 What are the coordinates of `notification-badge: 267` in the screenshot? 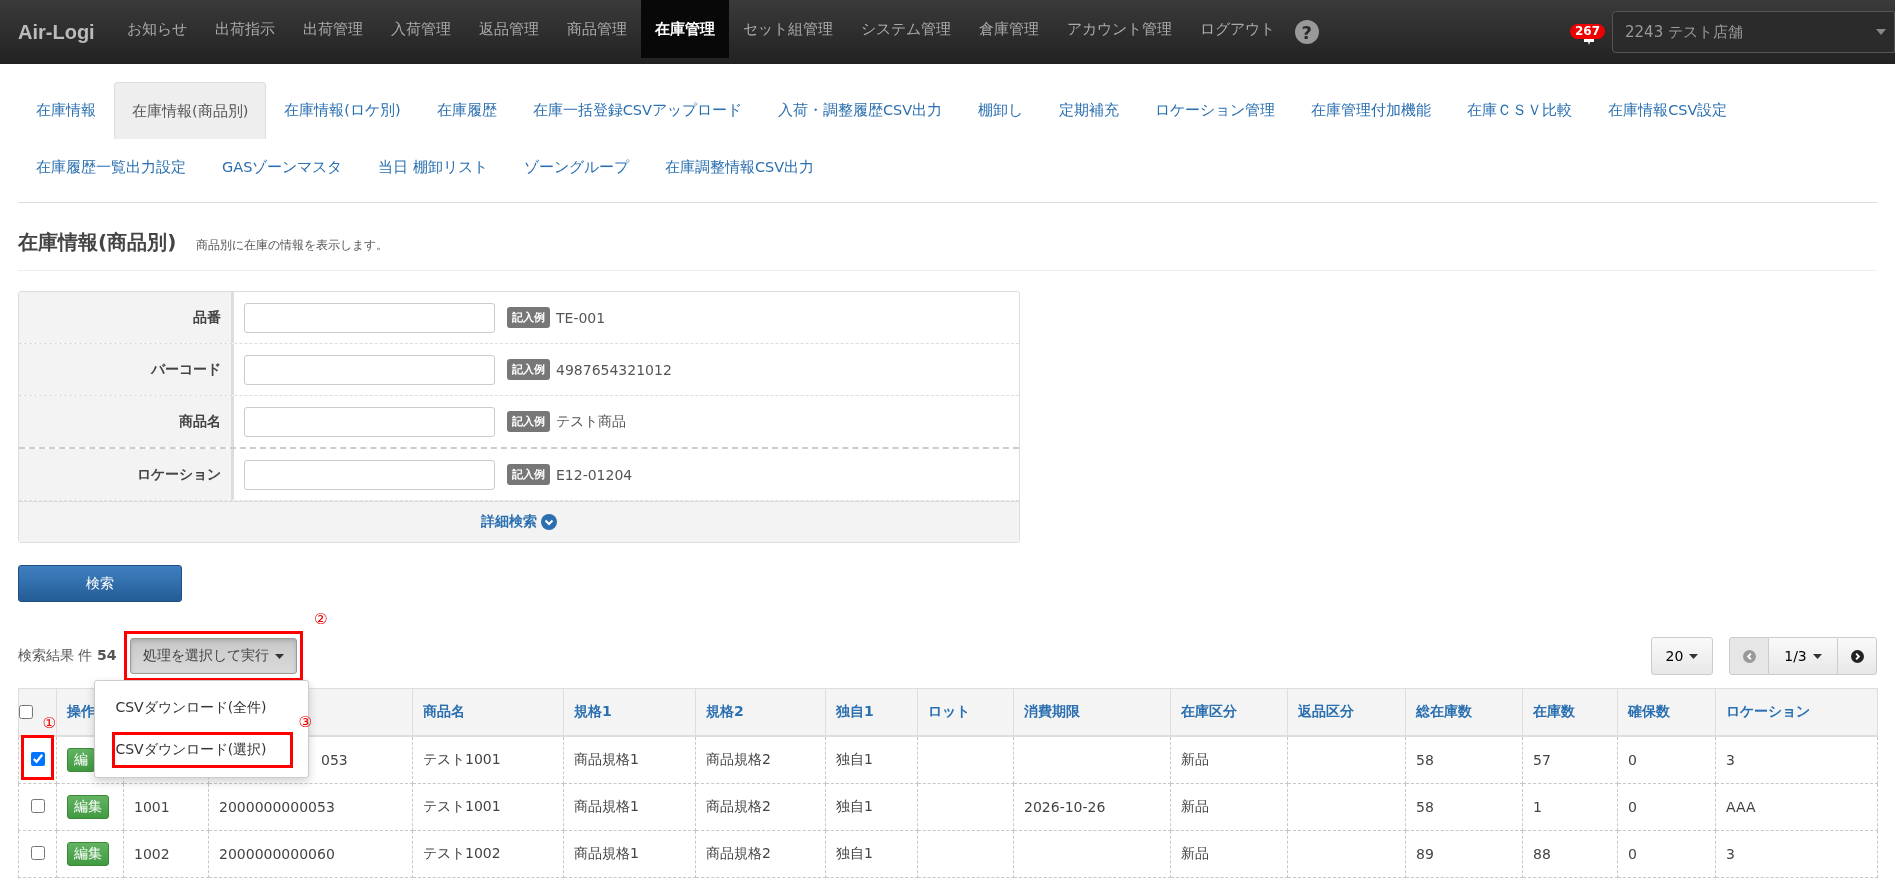 It's located at (1588, 31).